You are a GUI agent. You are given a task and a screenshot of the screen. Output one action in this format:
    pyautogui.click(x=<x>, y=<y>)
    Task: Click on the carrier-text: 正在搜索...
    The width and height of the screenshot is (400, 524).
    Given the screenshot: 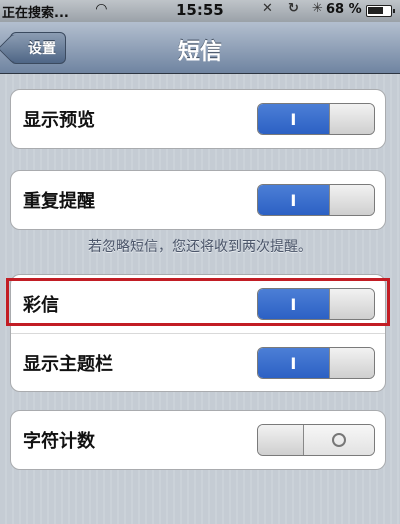 What is the action you would take?
    pyautogui.click(x=35, y=13)
    